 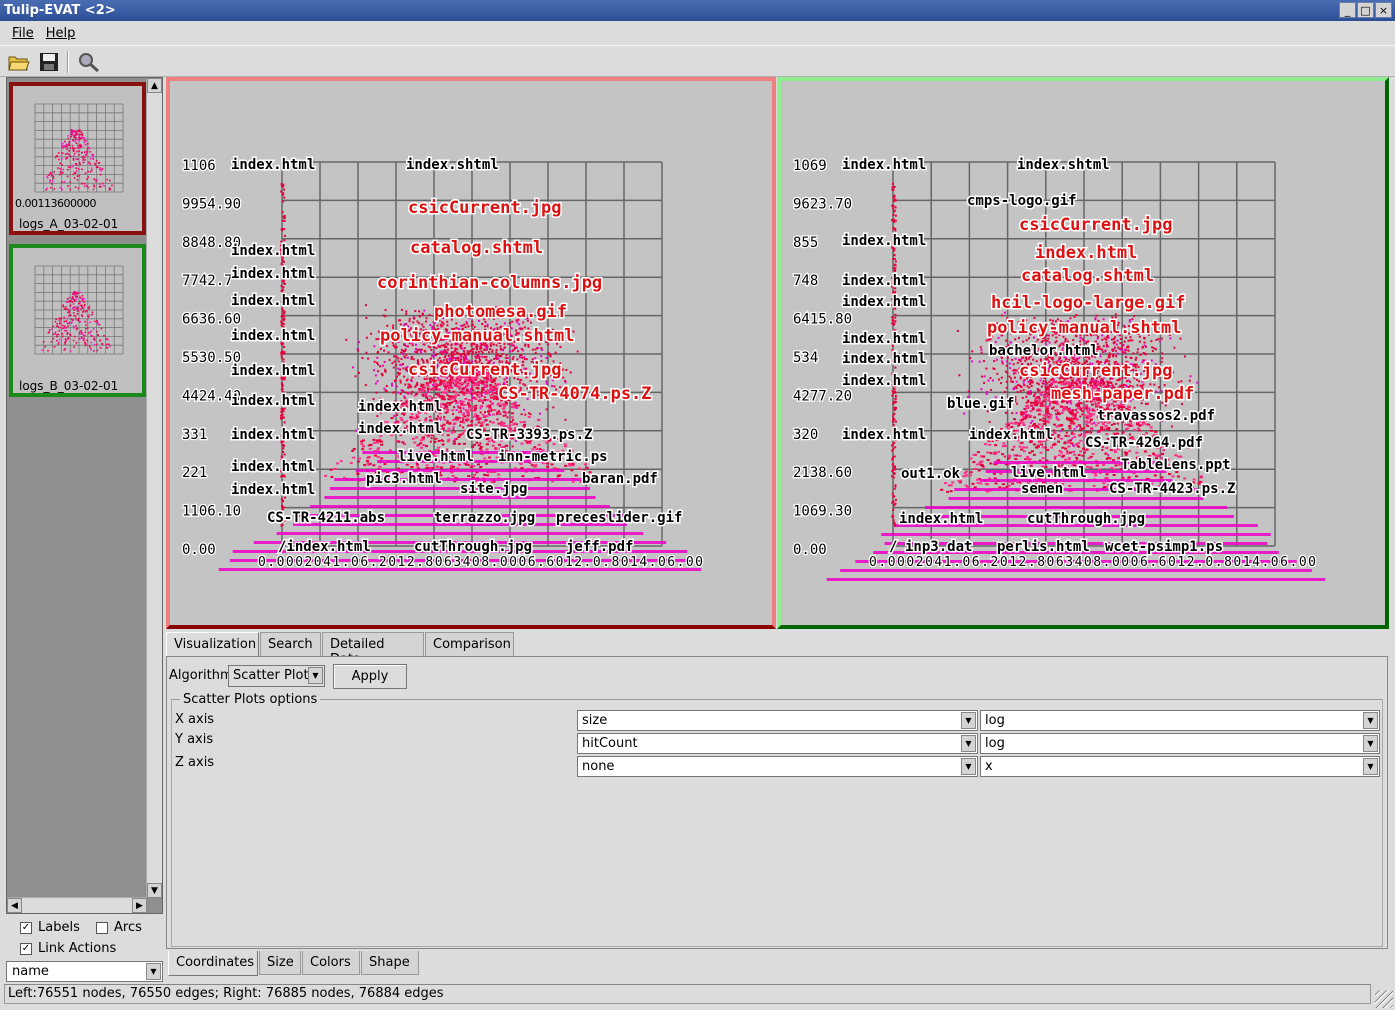 What do you see at coordinates (1365, 10) in the screenshot?
I see `maximize-button: □` at bounding box center [1365, 10].